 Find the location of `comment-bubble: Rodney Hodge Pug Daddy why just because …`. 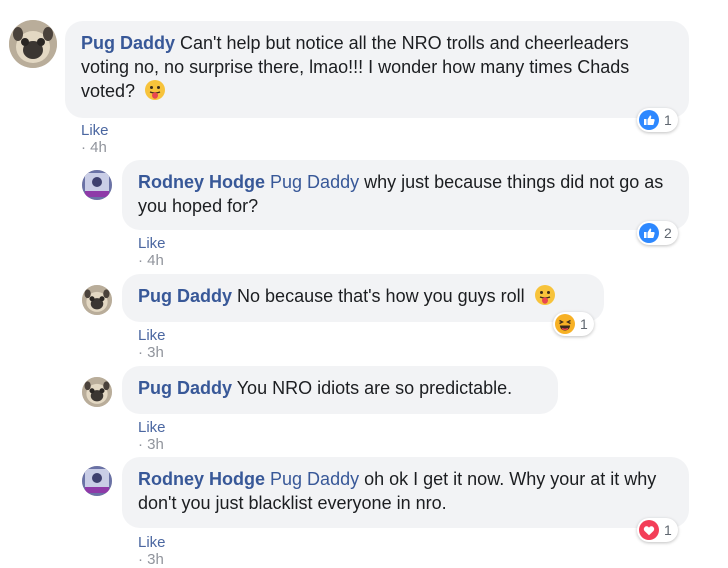

comment-bubble: Rodney Hodge Pug Daddy why just because … is located at coordinates (405, 195).